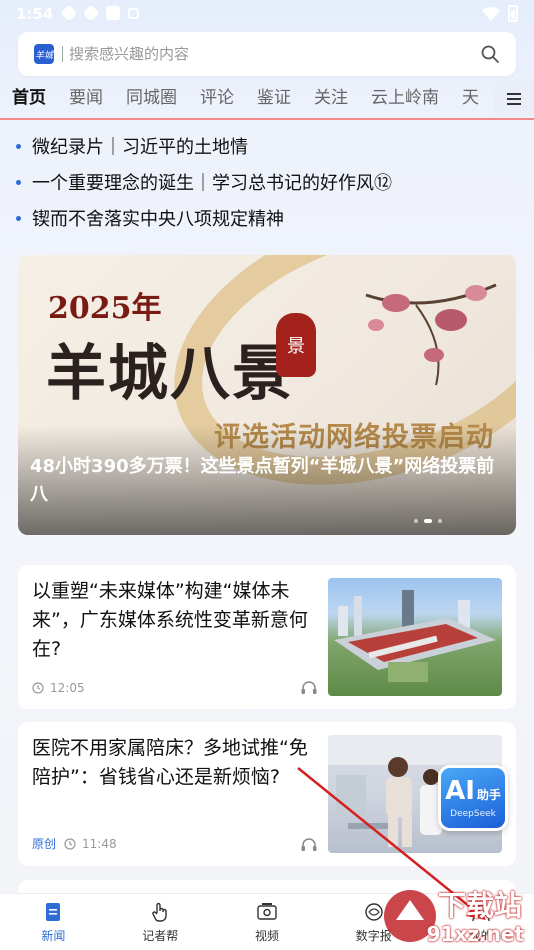 This screenshot has height=950, width=534. I want to click on tab-partial: 天, so click(470, 98).